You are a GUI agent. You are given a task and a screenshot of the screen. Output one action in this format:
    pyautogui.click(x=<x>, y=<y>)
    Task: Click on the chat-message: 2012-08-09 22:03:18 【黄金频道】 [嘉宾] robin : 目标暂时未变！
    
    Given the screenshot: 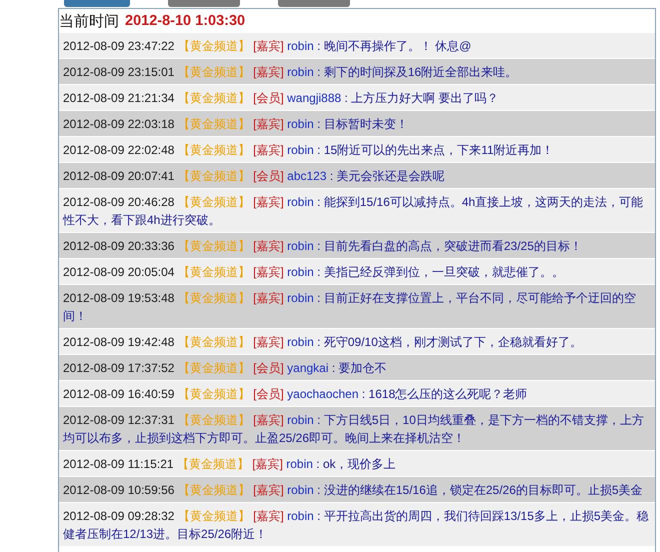 What is the action you would take?
    pyautogui.click(x=236, y=124)
    